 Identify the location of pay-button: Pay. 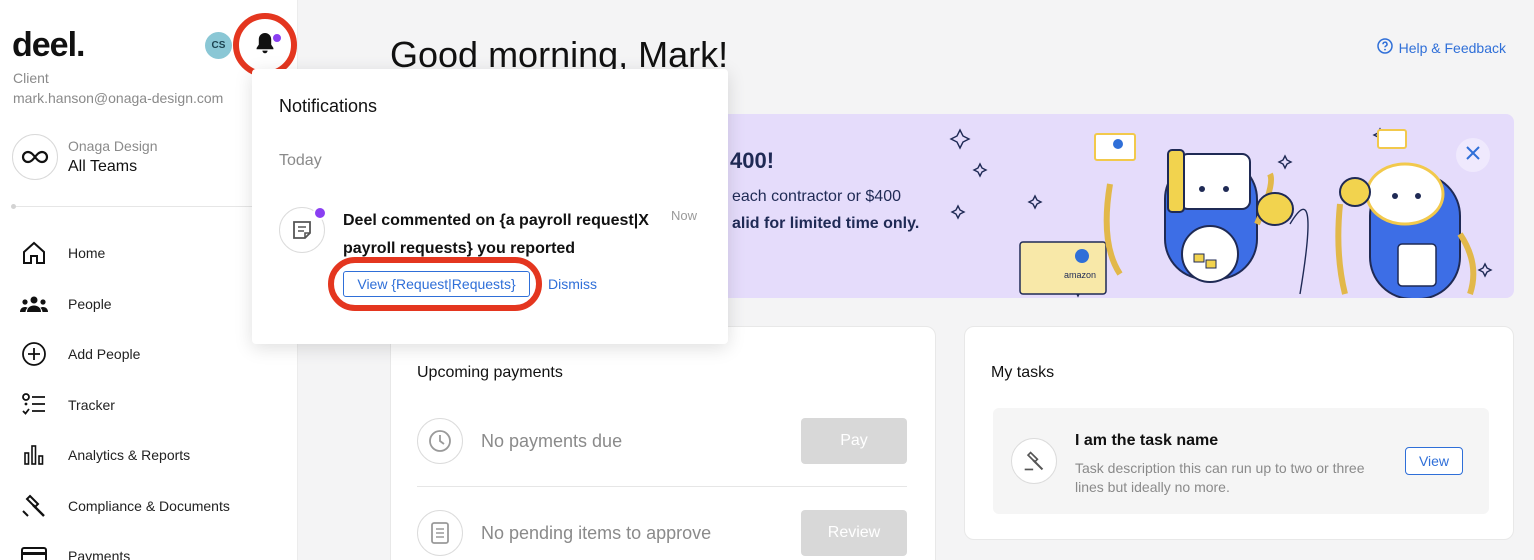
(854, 441).